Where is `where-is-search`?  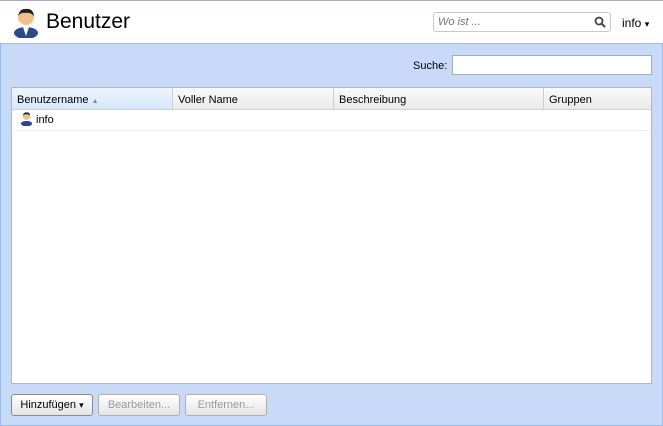 where-is-search is located at coordinates (522, 22).